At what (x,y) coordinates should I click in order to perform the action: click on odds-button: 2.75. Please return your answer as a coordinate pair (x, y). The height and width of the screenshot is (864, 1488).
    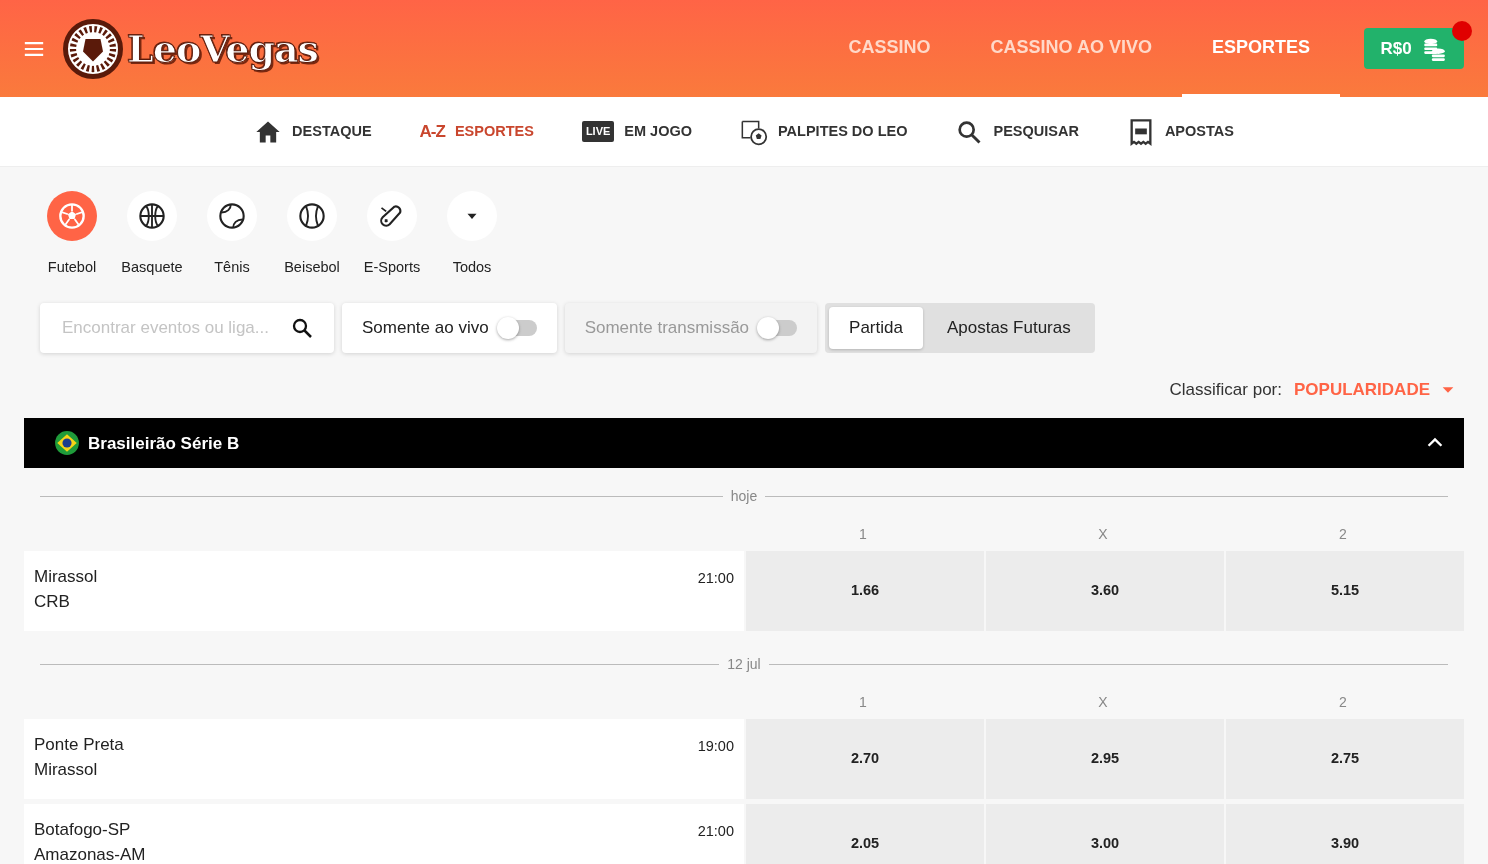
    Looking at the image, I should click on (1345, 759).